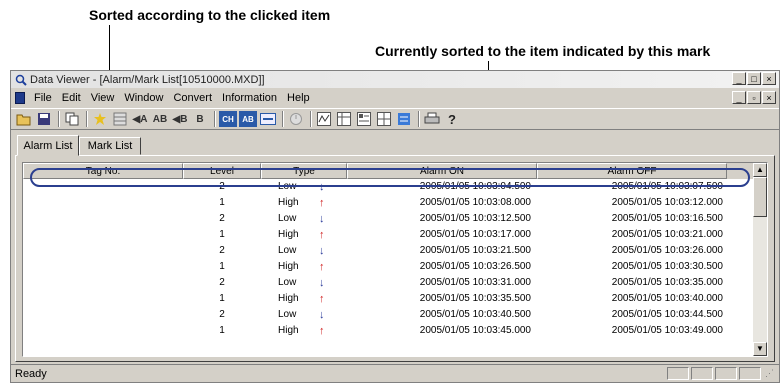  I want to click on copy-icon, so click(72, 119).